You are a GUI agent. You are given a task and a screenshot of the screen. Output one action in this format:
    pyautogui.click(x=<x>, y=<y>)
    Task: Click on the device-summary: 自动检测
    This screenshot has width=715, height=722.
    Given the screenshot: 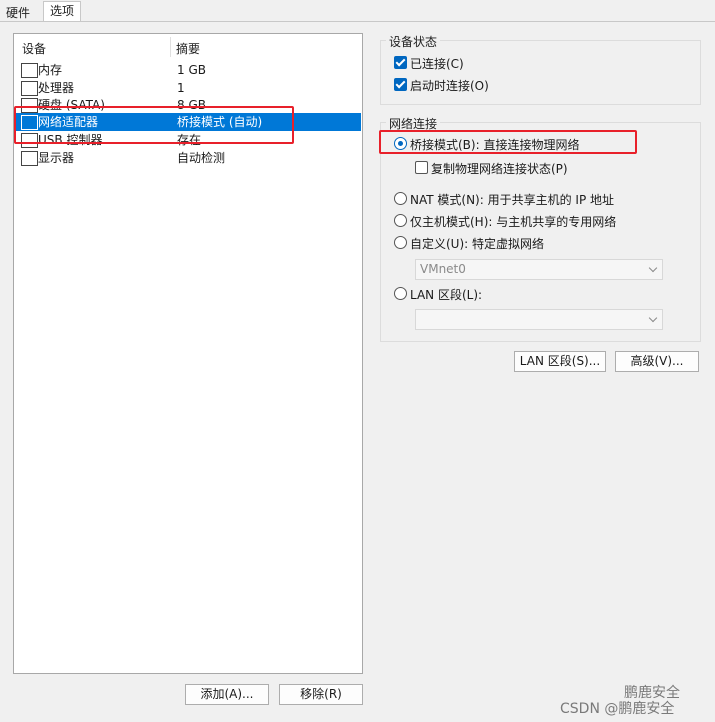 What is the action you would take?
    pyautogui.click(x=201, y=158)
    